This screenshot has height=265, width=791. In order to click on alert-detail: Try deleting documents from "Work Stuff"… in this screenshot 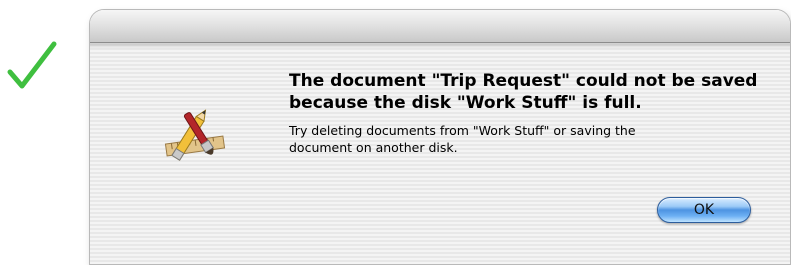, I will do `click(462, 139)`.